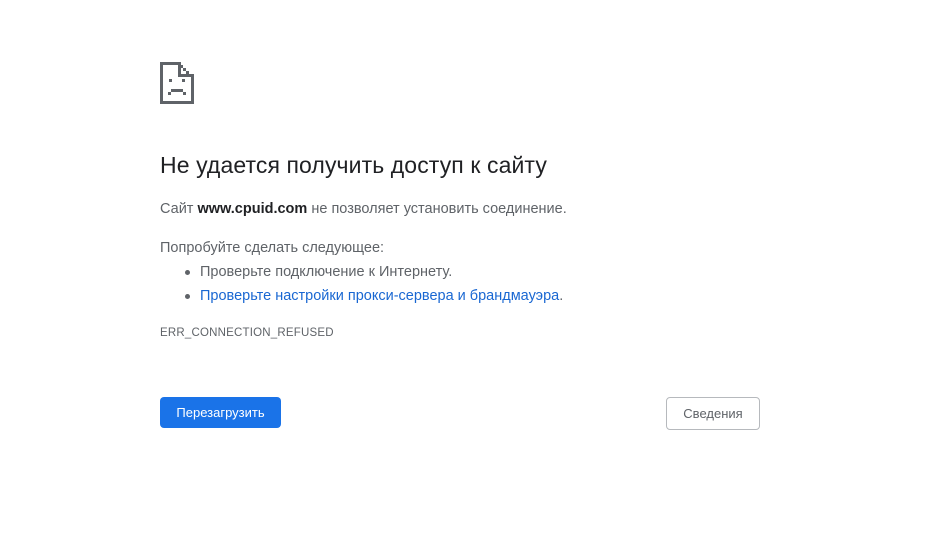 The image size is (925, 542). Describe the element at coordinates (561, 296) in the screenshot. I see `suggestion-suffix: .` at that location.